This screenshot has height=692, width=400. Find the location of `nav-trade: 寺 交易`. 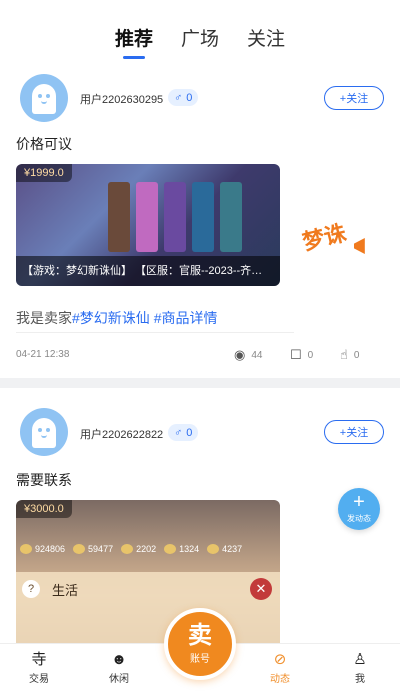

nav-trade: 寺 交易 is located at coordinates (39, 667).